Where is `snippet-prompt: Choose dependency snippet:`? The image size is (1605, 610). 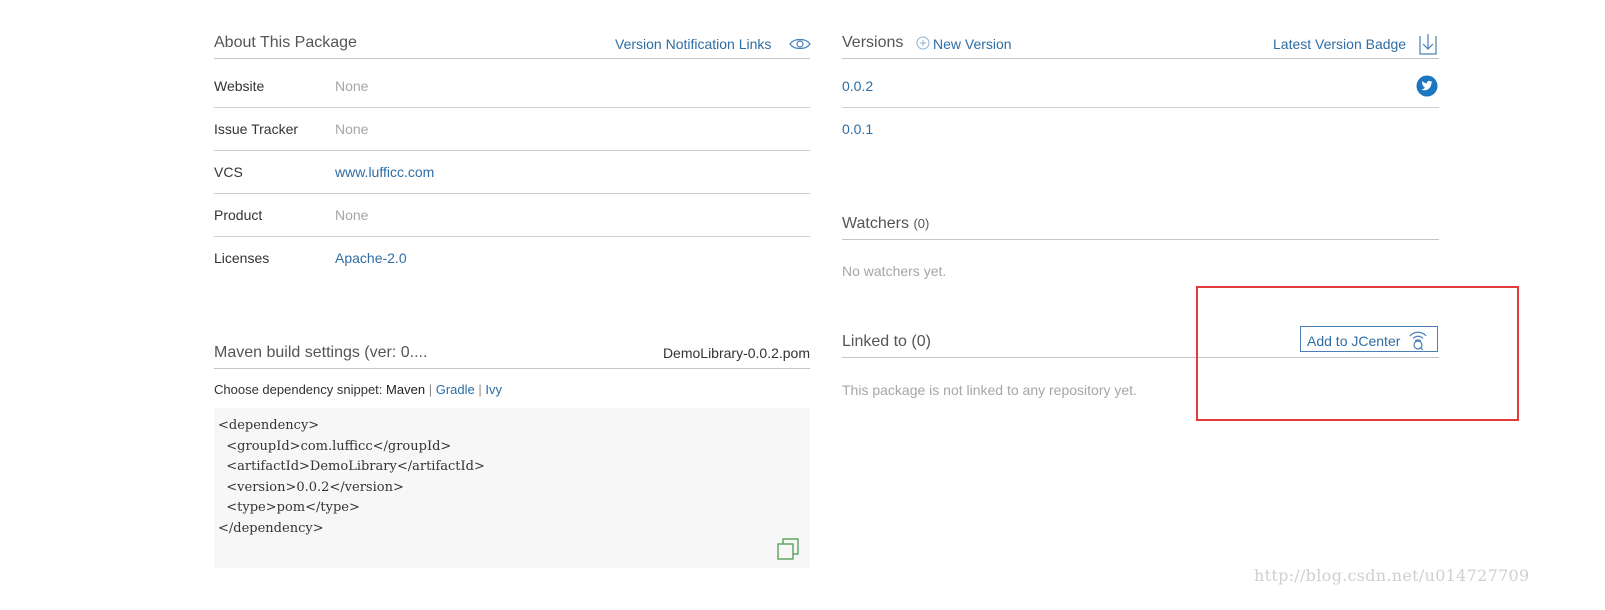 snippet-prompt: Choose dependency snippet: is located at coordinates (298, 389).